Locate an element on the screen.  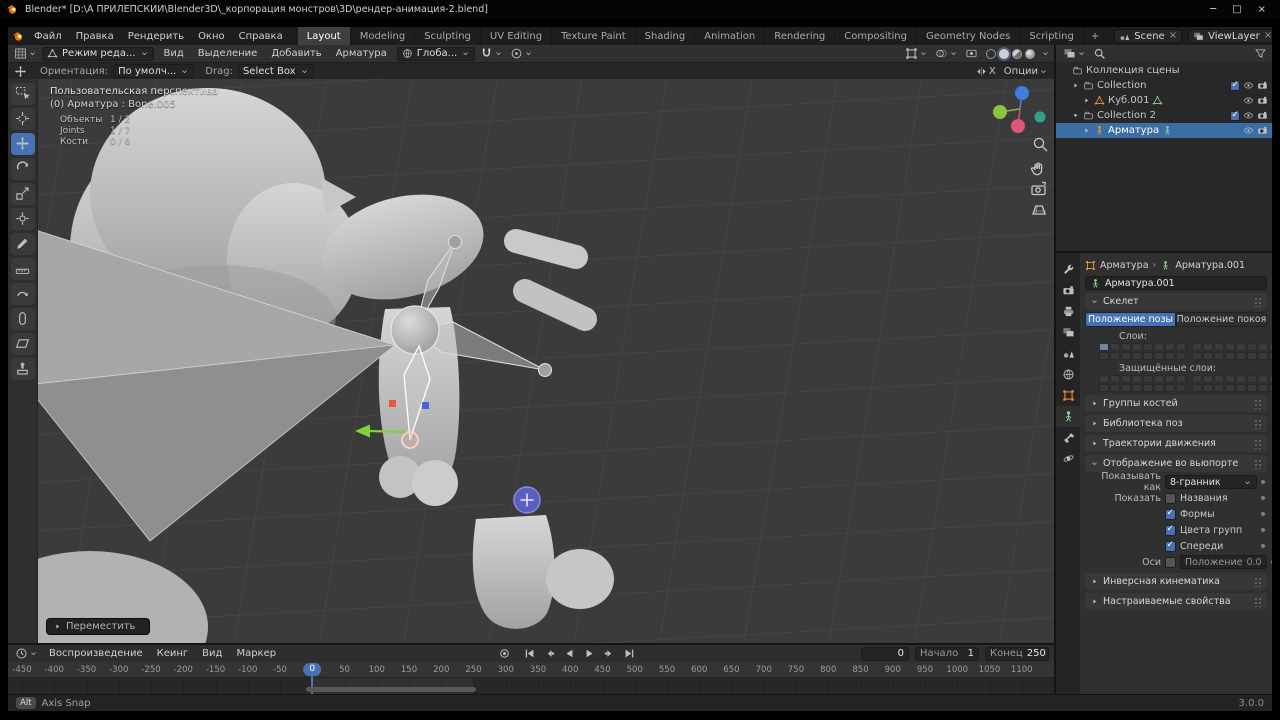
minimize-button: ─ is located at coordinates (1213, 9).